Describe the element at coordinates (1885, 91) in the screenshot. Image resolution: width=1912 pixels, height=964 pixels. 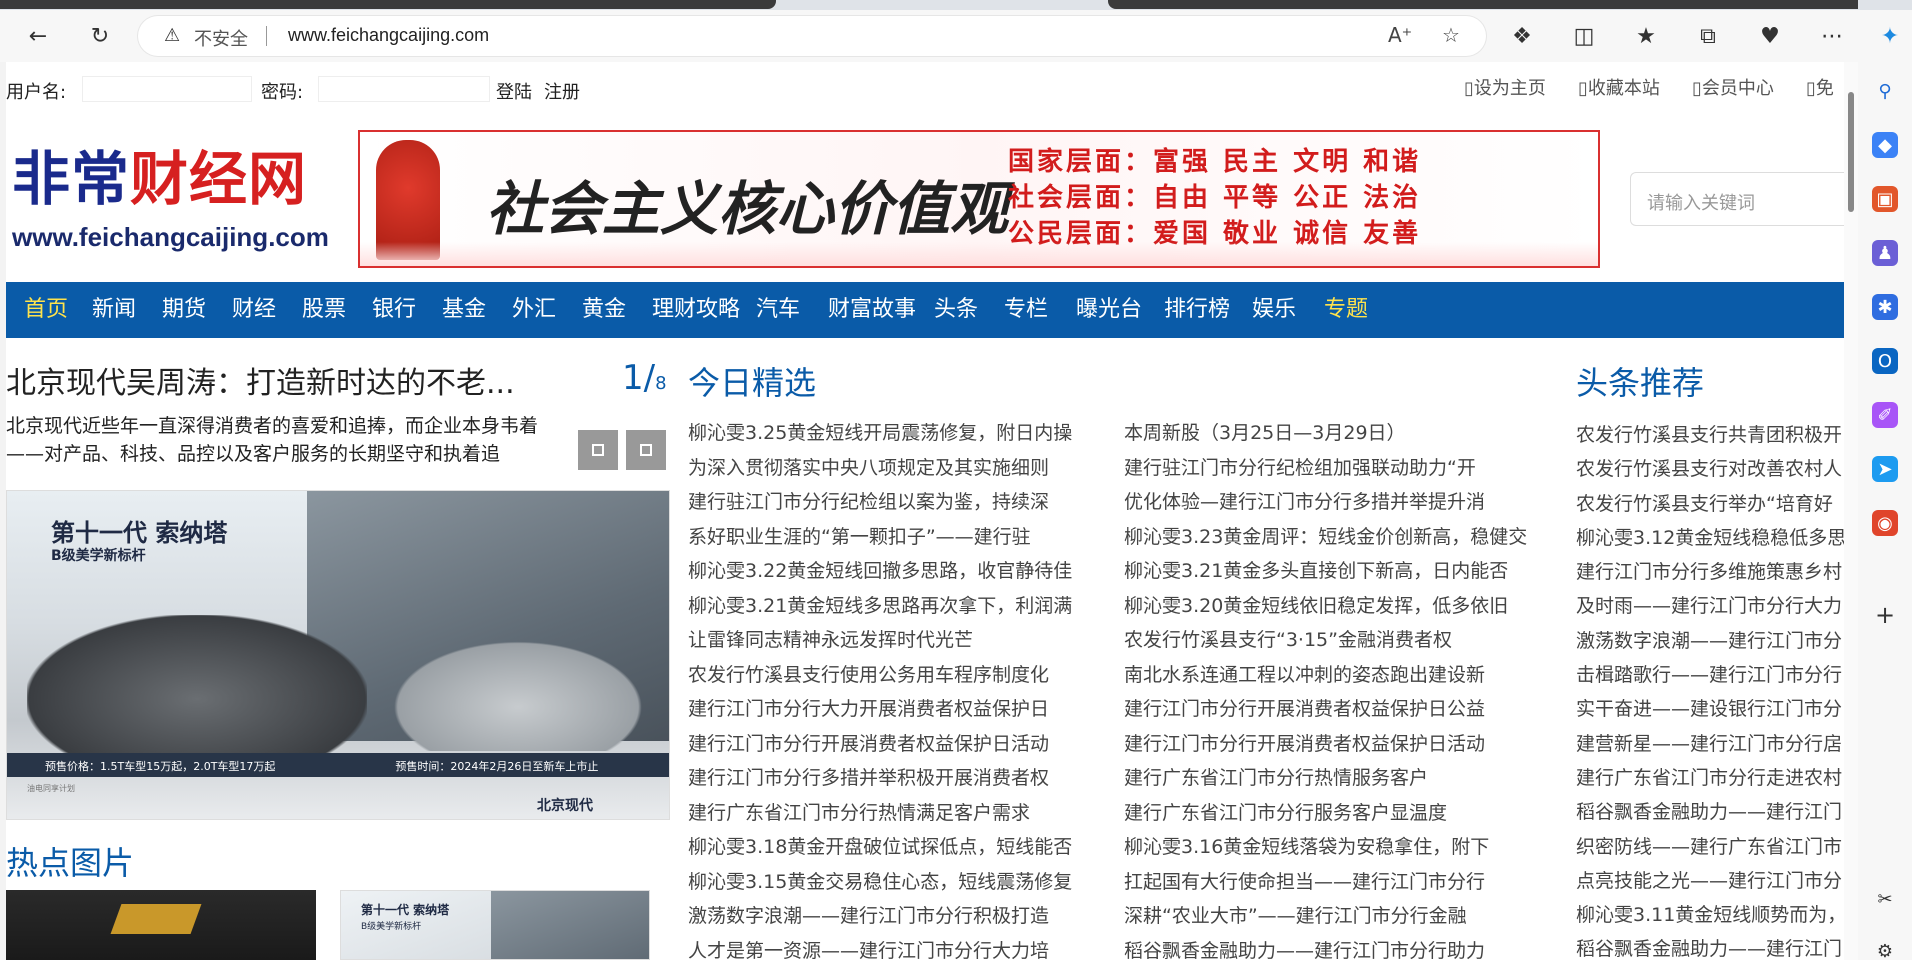
I see `search-icon: ⚲` at that location.